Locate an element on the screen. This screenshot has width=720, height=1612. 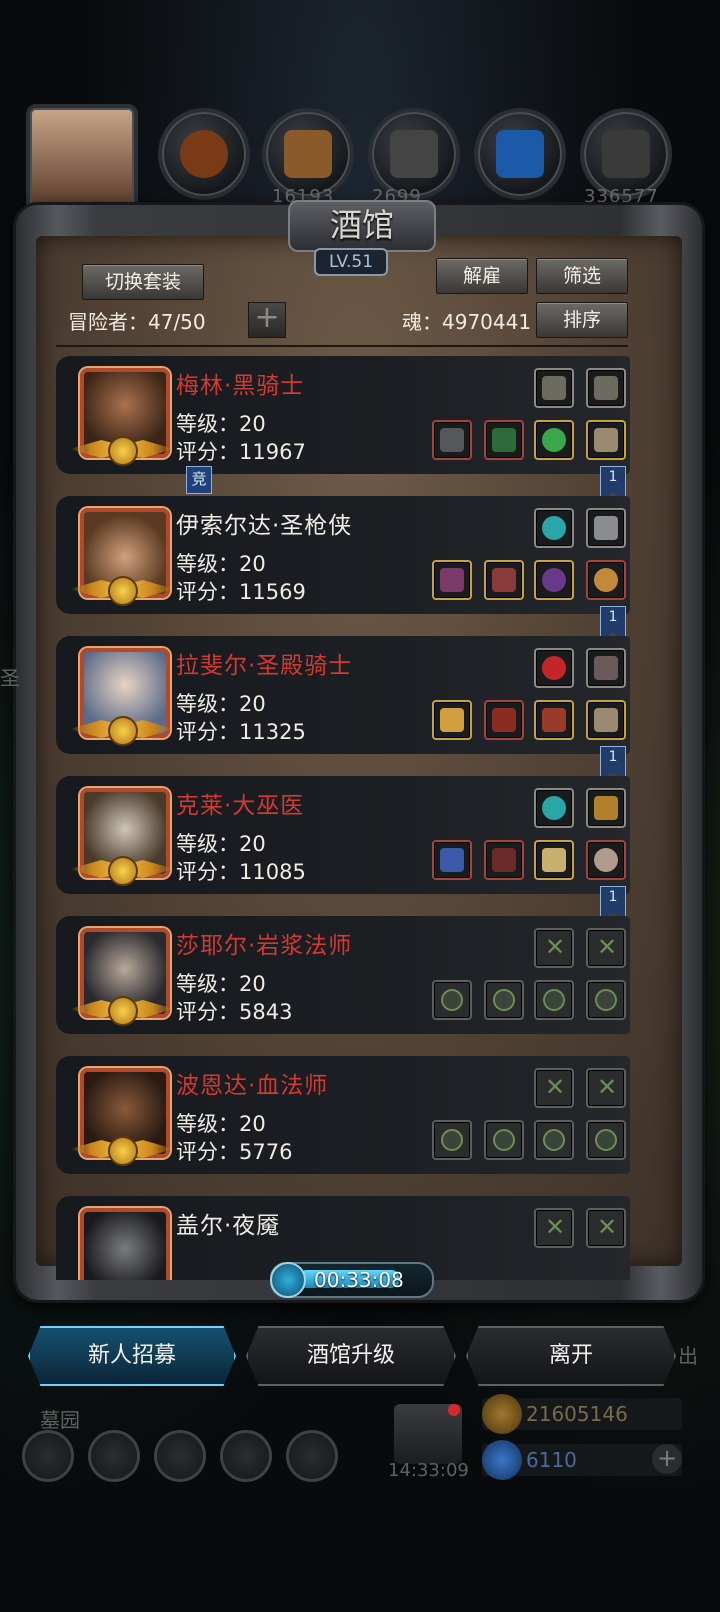
notification-dot is located at coordinates (454, 1410).